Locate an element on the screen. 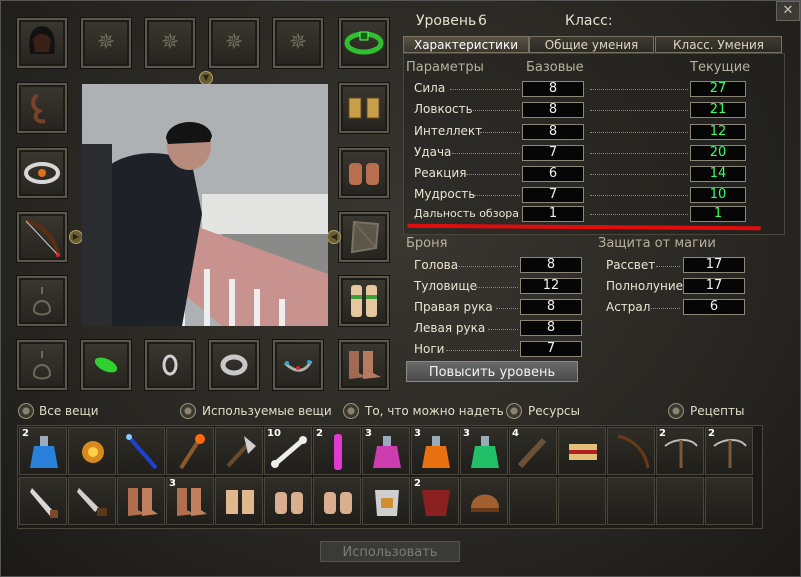 This screenshot has width=801, height=577. equip-slot-legs is located at coordinates (364, 301).